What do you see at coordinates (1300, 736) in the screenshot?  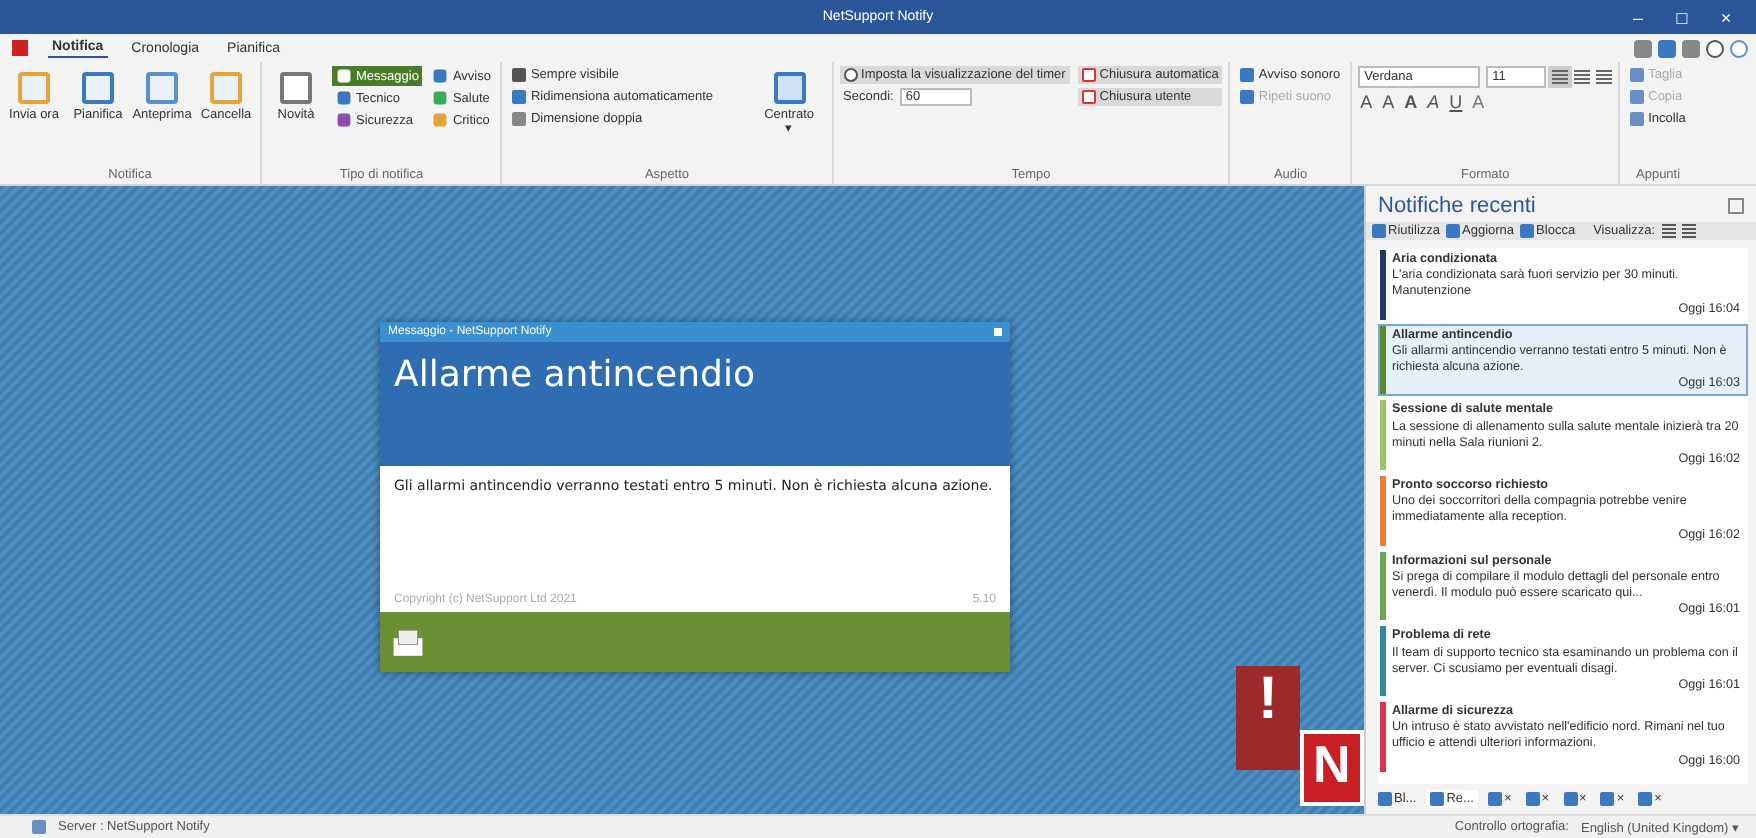 I see `app-logo: ! N` at bounding box center [1300, 736].